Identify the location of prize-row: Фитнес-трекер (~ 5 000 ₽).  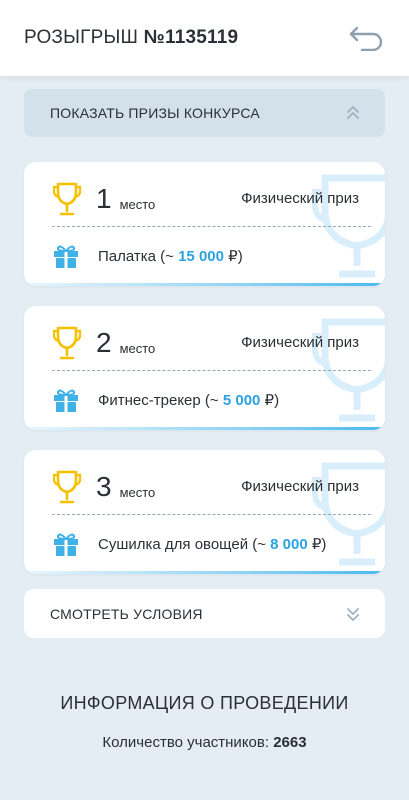
(165, 400).